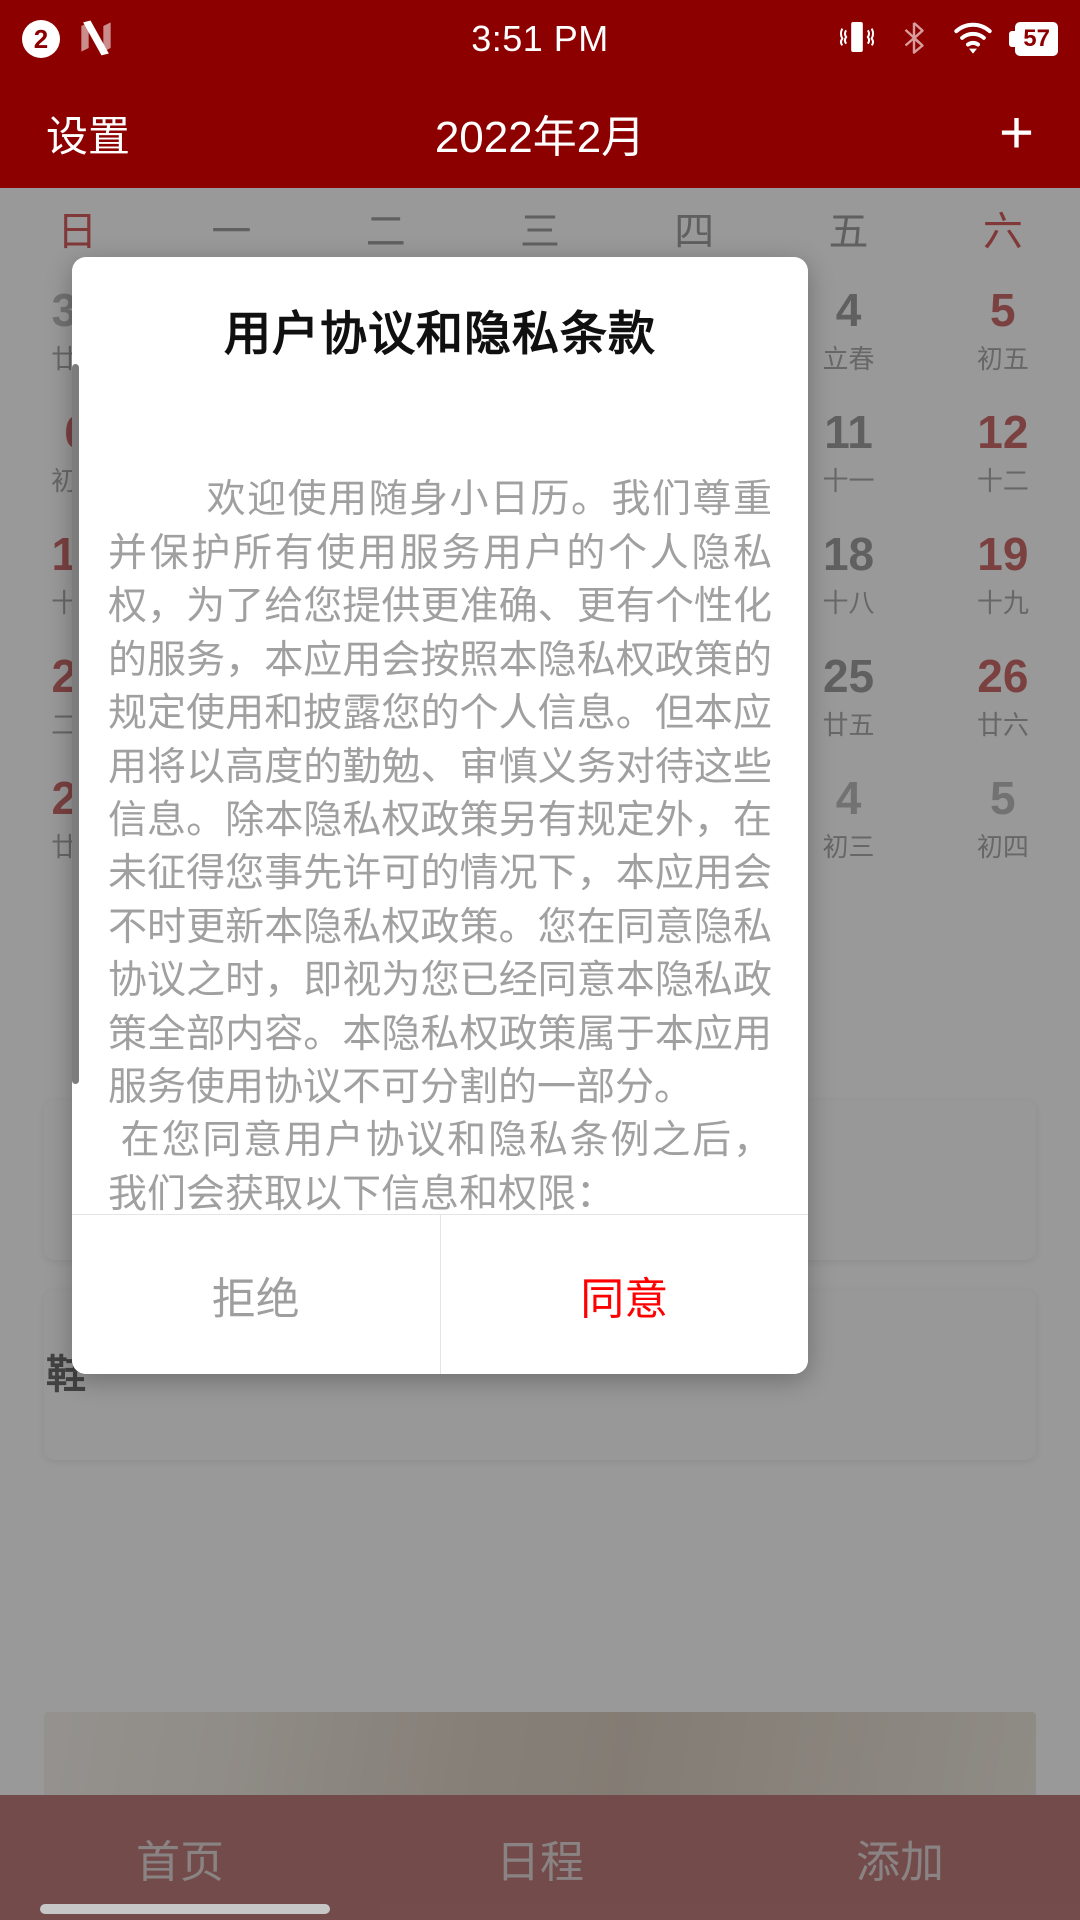 This screenshot has width=1080, height=1920. Describe the element at coordinates (1016, 133) in the screenshot. I see `add-event-button: +` at that location.